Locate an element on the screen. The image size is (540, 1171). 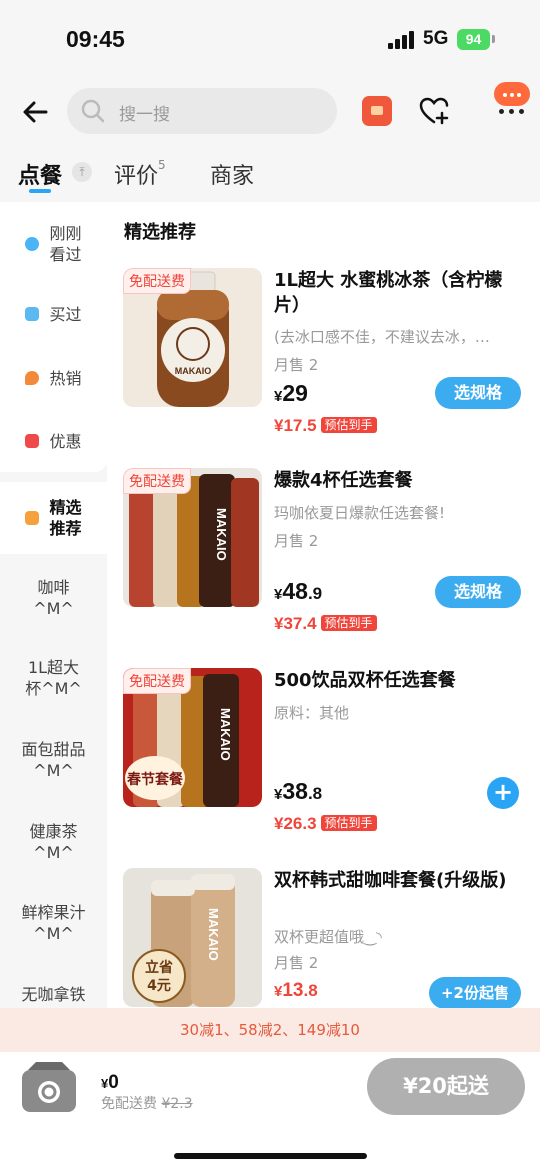
product-name: 爆款4杯任选套餐 is located at coordinates (343, 480).